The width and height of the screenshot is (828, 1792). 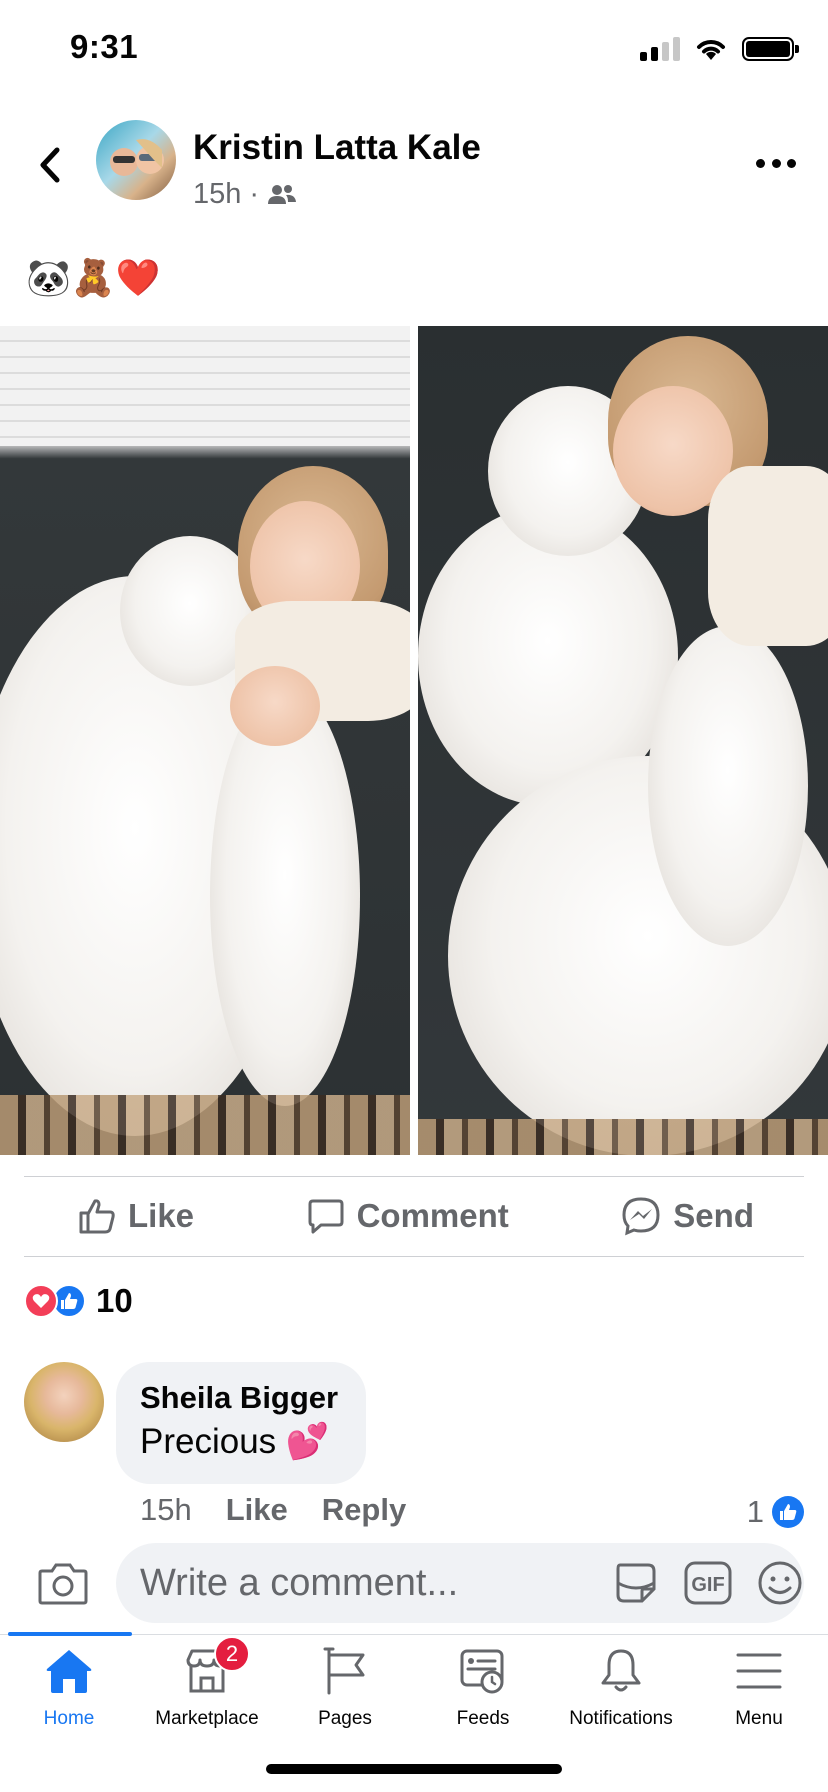 I want to click on window-blinds, so click(x=205, y=386).